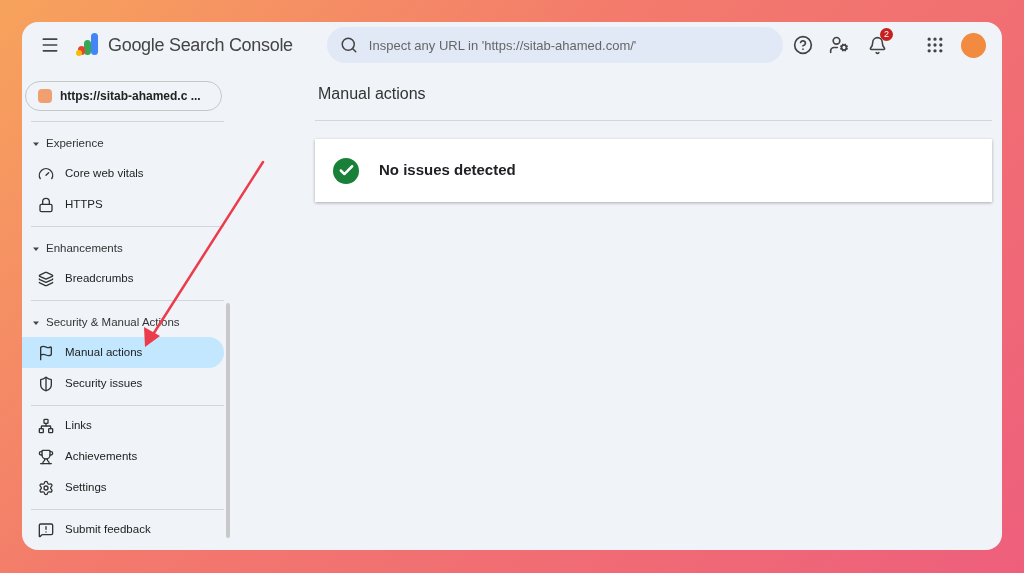 This screenshot has width=1024, height=573. What do you see at coordinates (123, 529) in the screenshot?
I see `sidebar-item: Submit feedback` at bounding box center [123, 529].